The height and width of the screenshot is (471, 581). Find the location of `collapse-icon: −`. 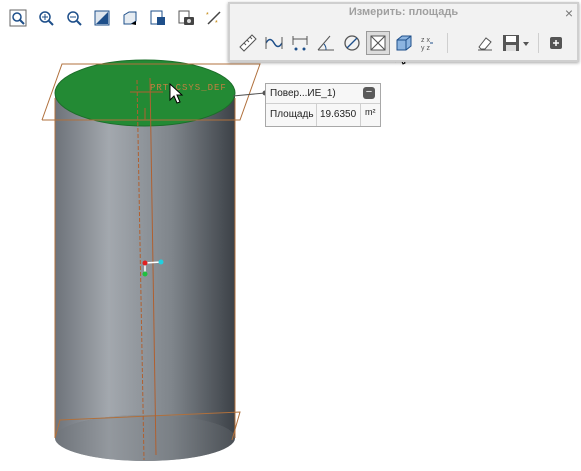

collapse-icon: − is located at coordinates (369, 93).